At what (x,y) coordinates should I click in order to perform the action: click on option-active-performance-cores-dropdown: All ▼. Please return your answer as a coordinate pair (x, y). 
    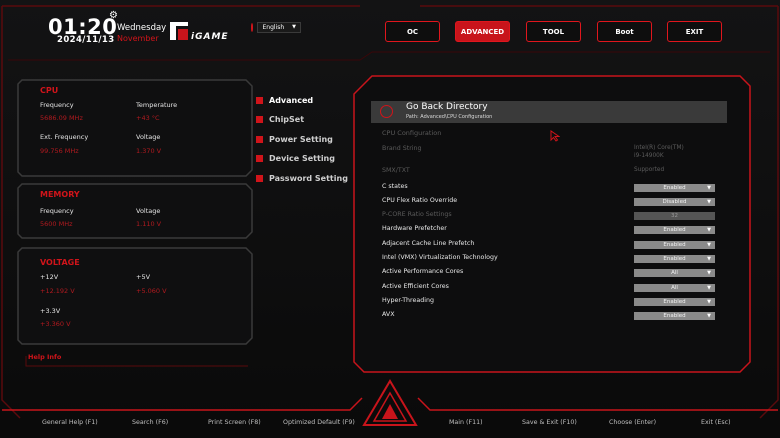
    Looking at the image, I should click on (674, 273).